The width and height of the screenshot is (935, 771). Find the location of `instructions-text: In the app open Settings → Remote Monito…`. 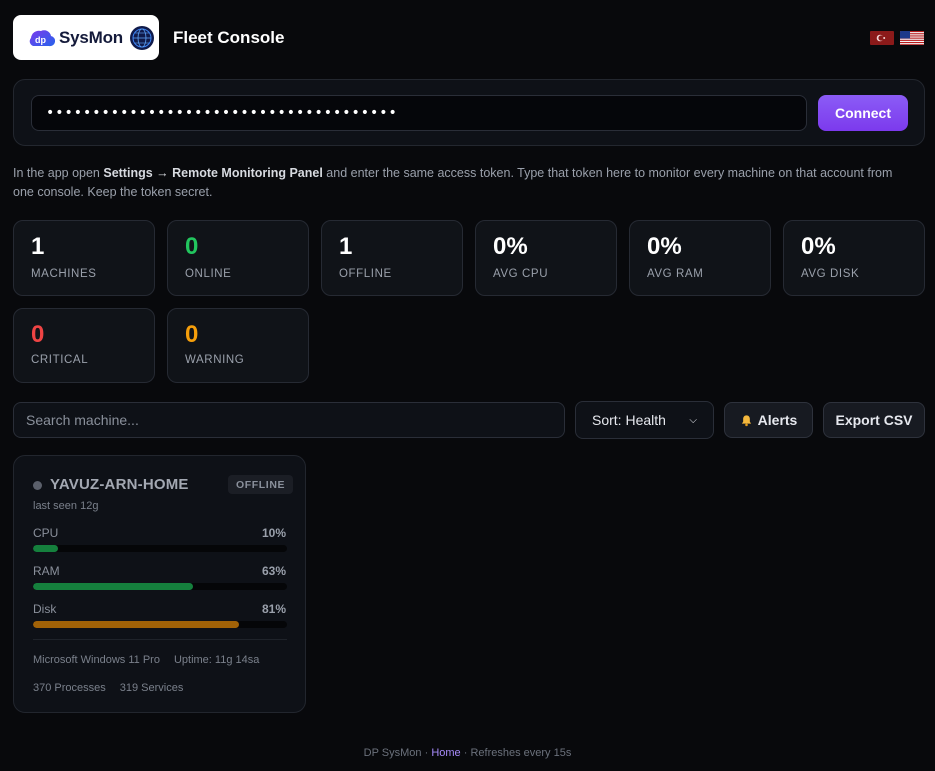

instructions-text: In the app open Settings → Remote Monito… is located at coordinates (463, 183).